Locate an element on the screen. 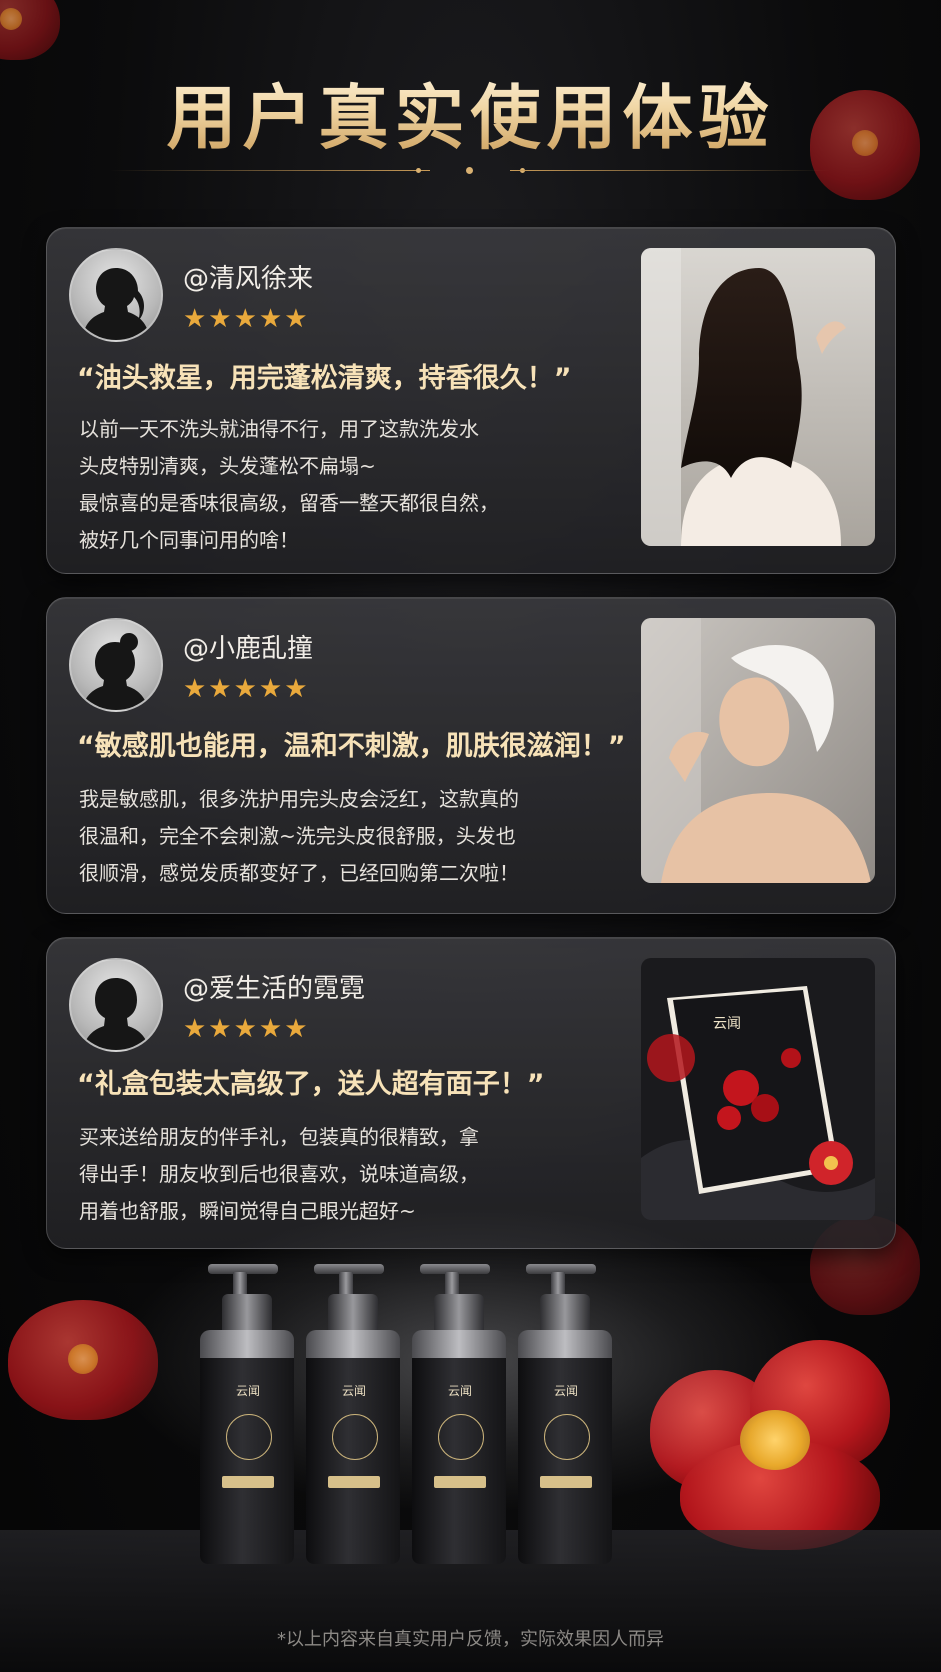  review-quote: “油头救星，用完蓬松清爽，持香很久！” is located at coordinates (324, 378).